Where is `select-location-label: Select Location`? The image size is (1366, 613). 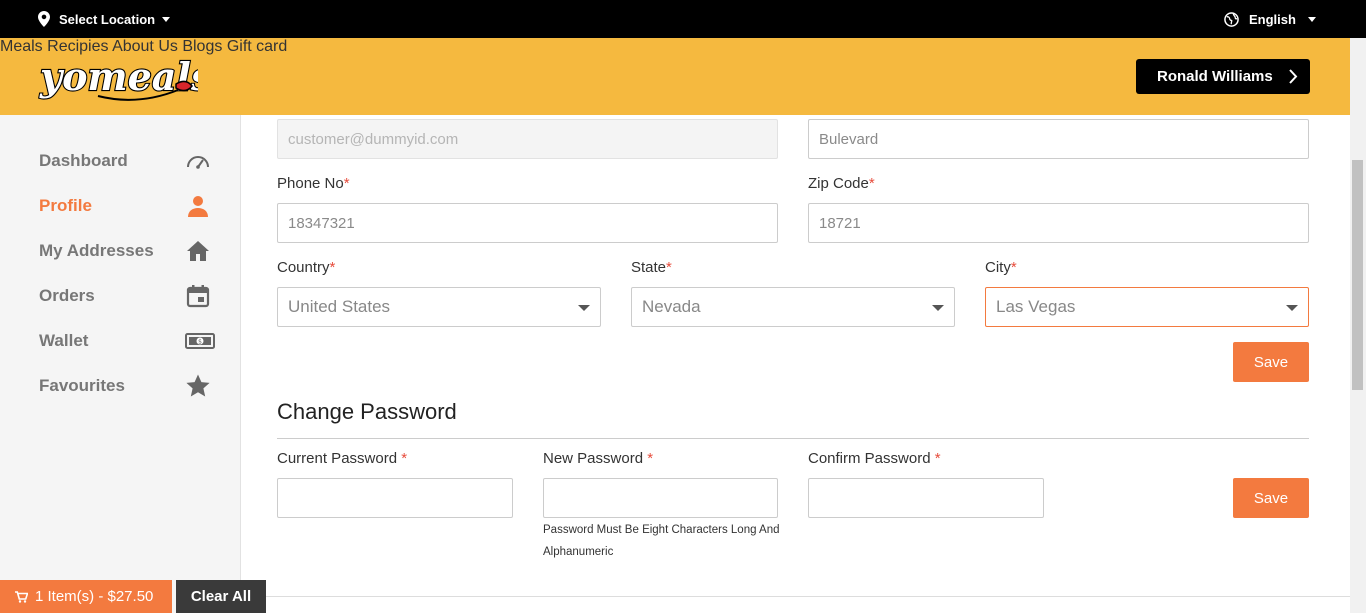 select-location-label: Select Location is located at coordinates (107, 19).